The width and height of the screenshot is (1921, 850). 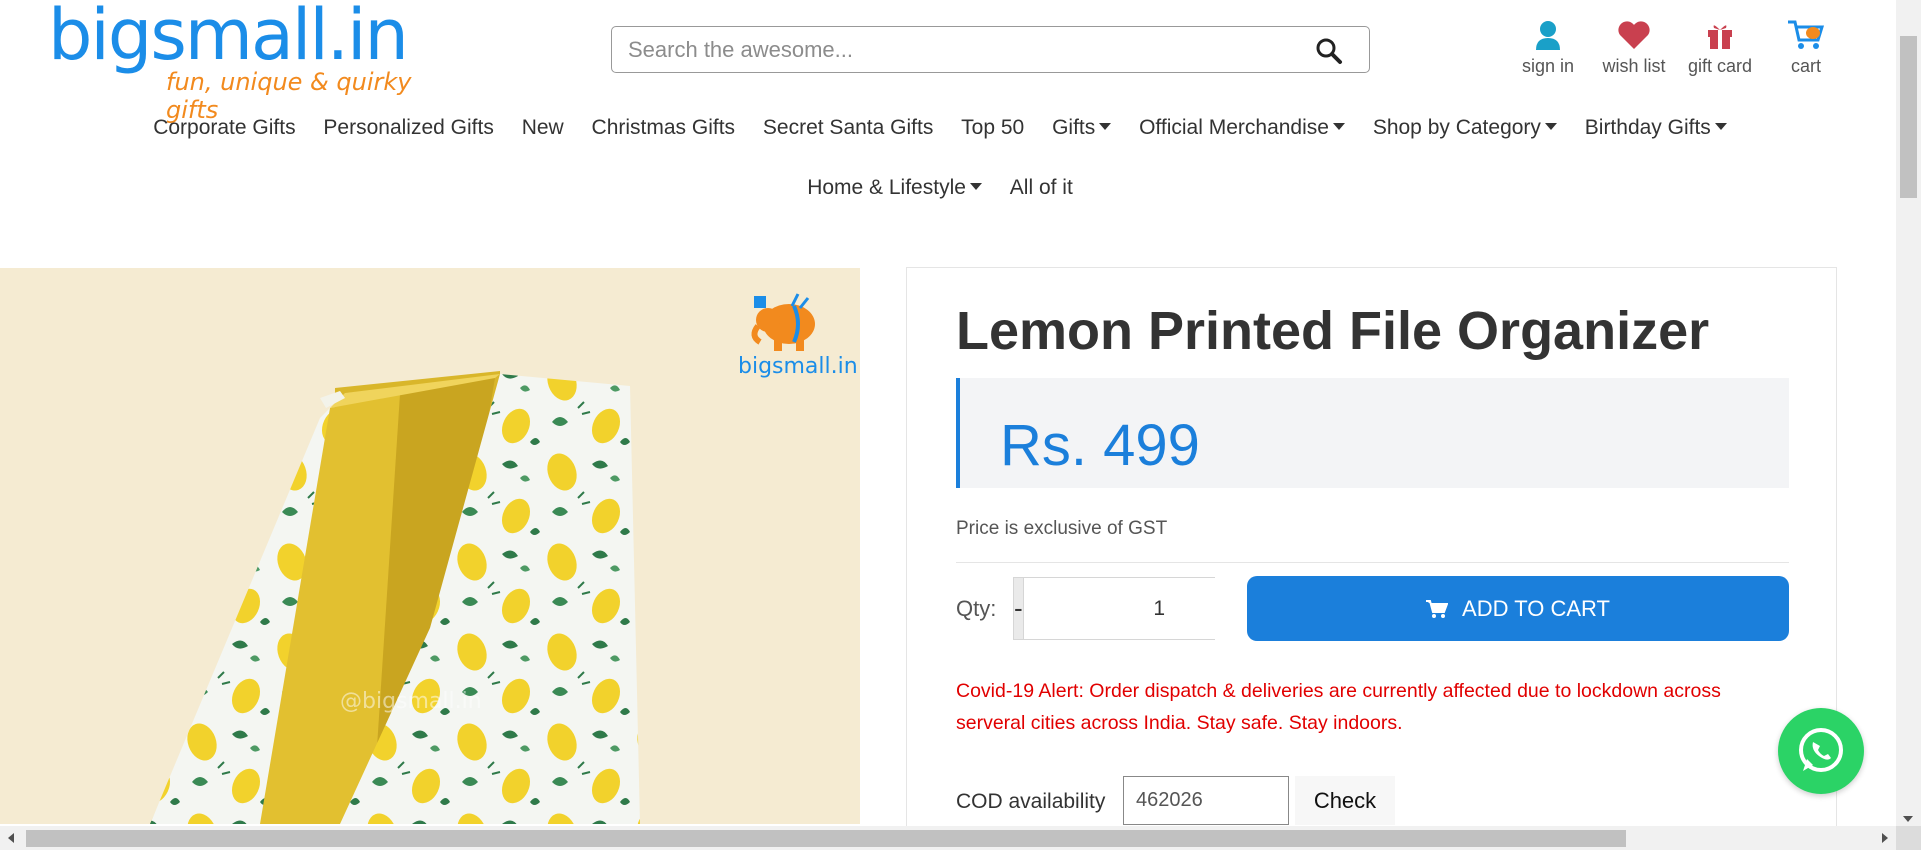 I want to click on nav-christmas-gifts: Christmas Gifts, so click(x=664, y=128).